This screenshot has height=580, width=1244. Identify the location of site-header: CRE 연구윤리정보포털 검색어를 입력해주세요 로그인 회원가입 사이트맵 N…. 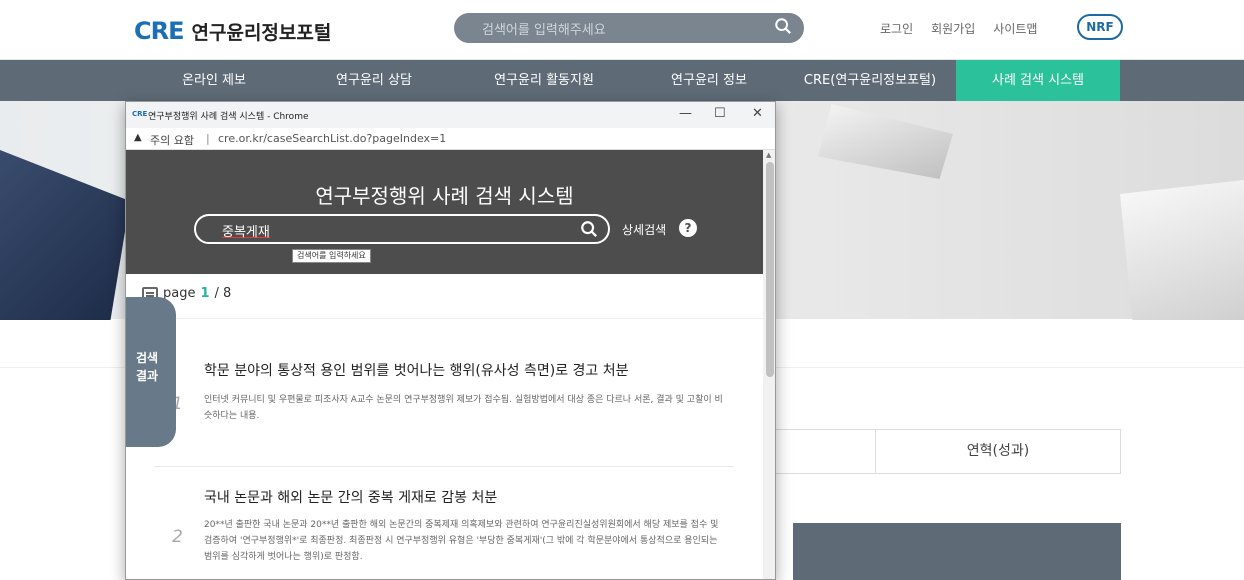
(622, 30).